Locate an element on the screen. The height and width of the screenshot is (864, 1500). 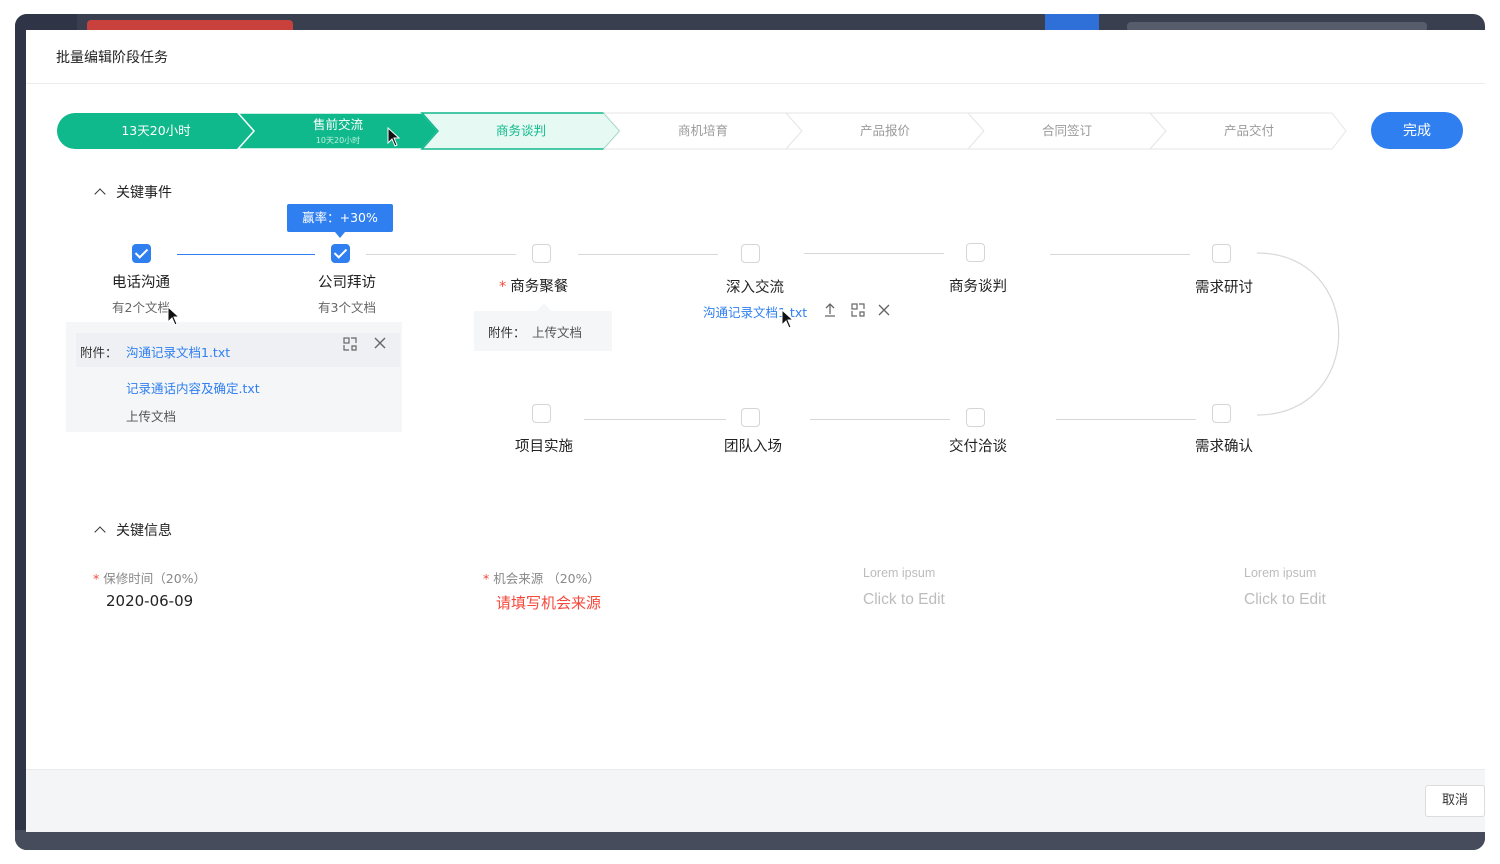
backdrop-bottom-bar is located at coordinates (750, 840).